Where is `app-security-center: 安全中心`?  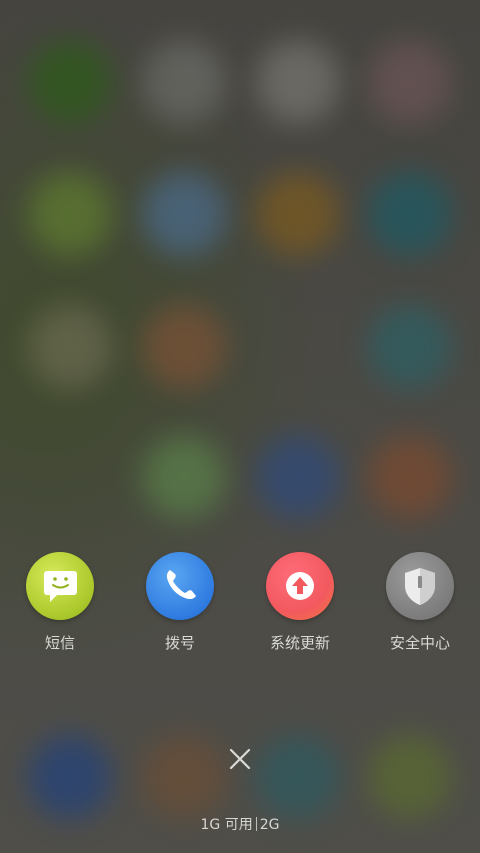
app-security-center: 安全中心 is located at coordinates (420, 602).